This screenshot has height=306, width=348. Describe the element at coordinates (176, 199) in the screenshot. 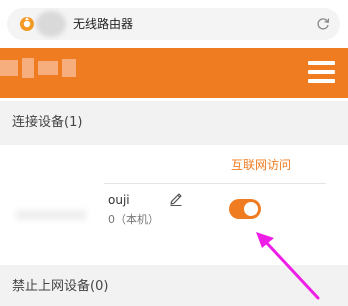

I see `pencil-edit-icon` at that location.